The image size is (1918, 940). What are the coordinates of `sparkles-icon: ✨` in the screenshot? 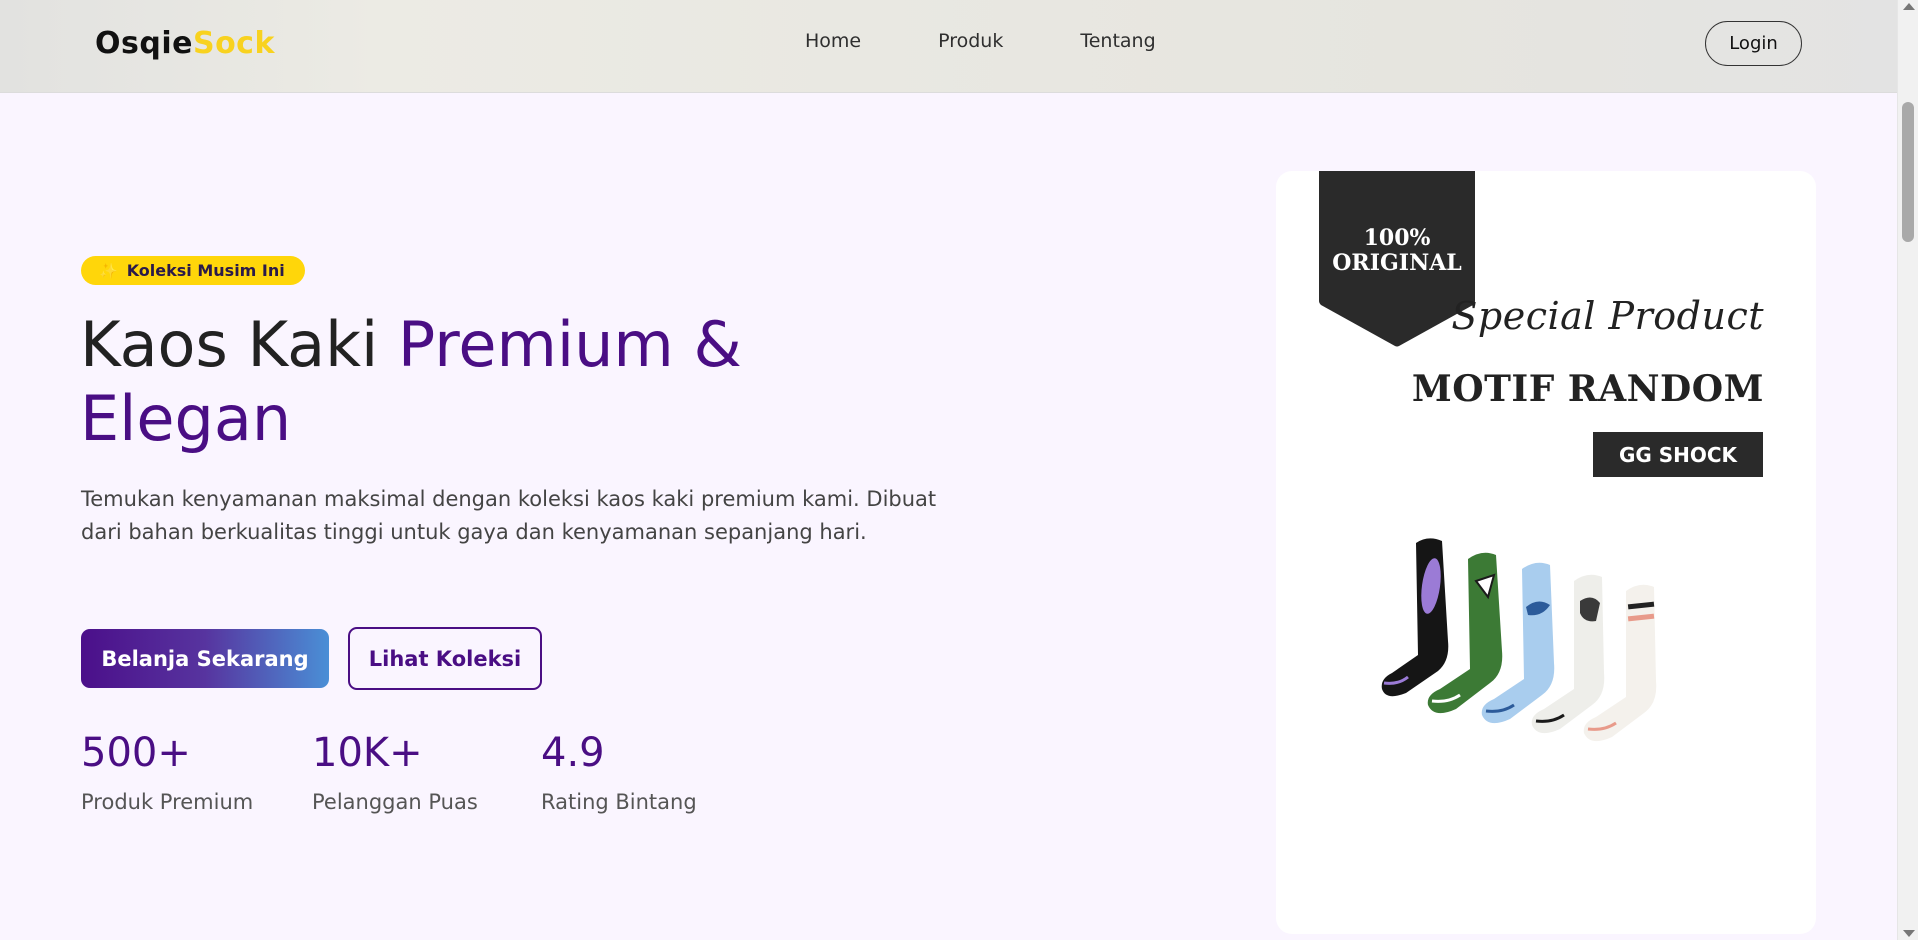 It's located at (108, 270).